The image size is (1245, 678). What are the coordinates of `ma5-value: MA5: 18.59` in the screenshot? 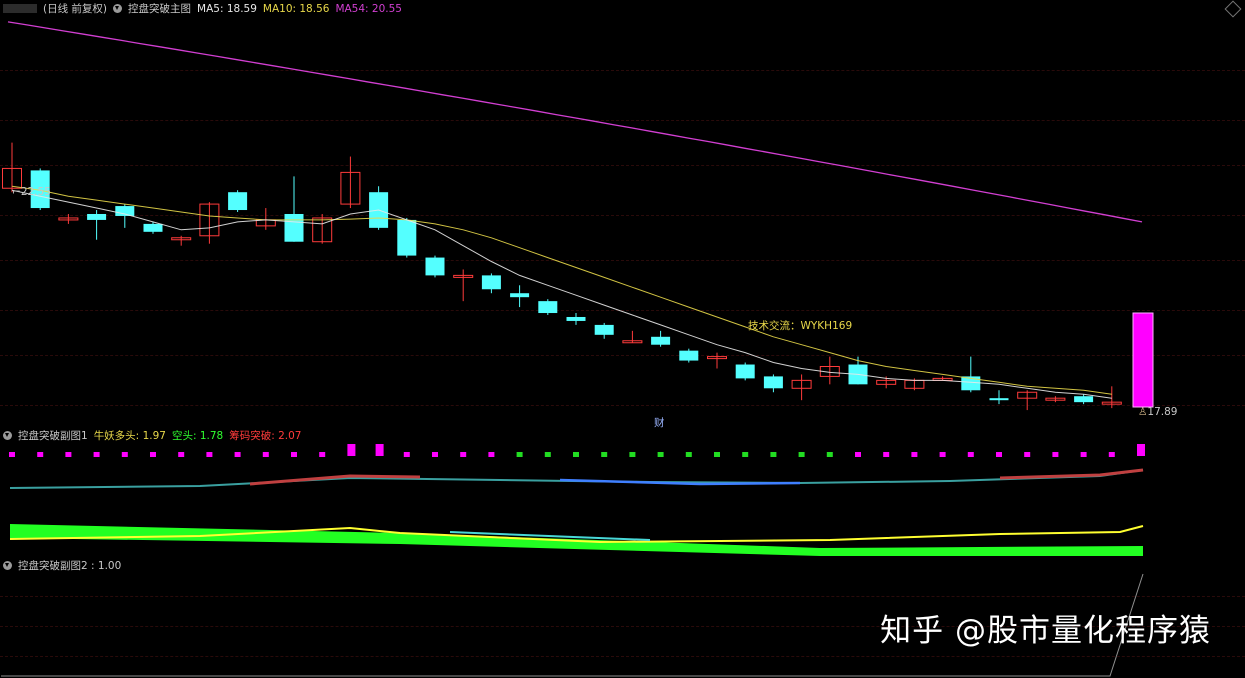 It's located at (227, 9).